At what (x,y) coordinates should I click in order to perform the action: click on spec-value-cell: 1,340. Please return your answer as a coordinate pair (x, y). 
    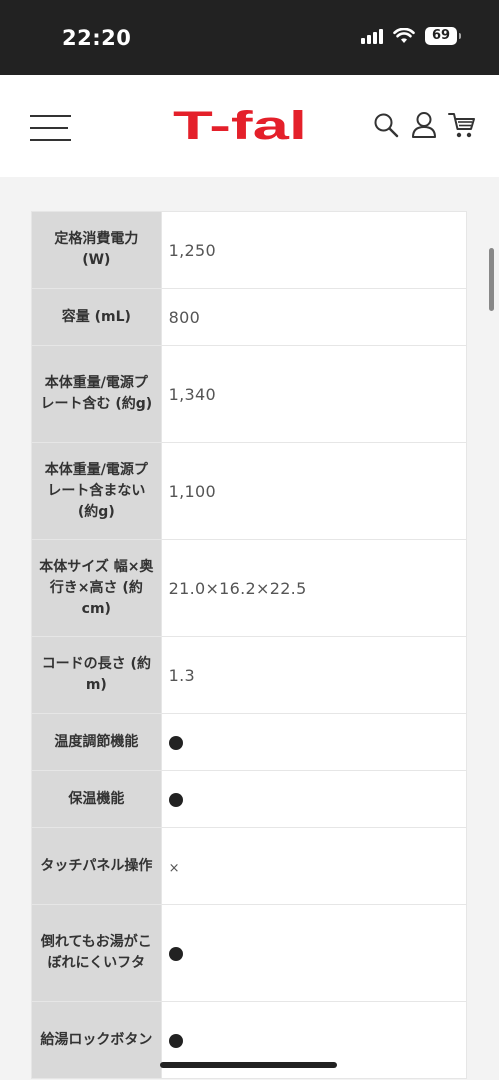
    Looking at the image, I should click on (314, 394).